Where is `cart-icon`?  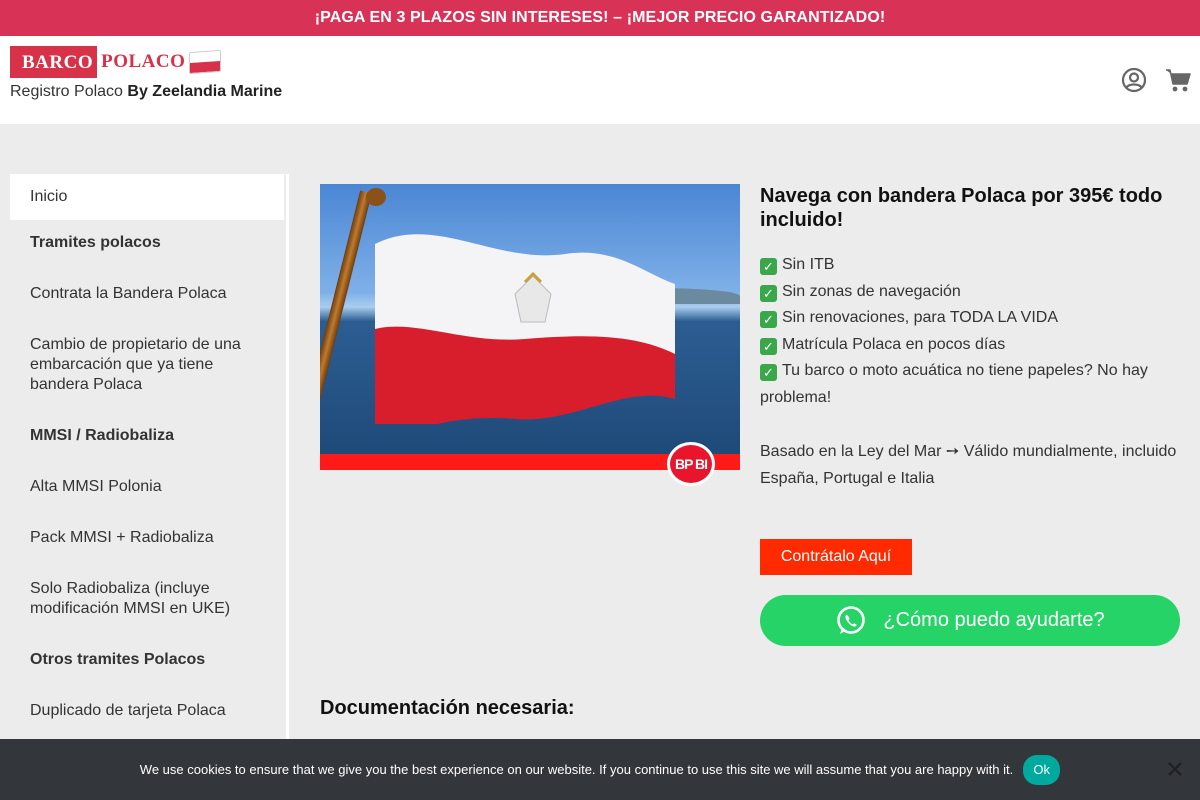
cart-icon is located at coordinates (1178, 80).